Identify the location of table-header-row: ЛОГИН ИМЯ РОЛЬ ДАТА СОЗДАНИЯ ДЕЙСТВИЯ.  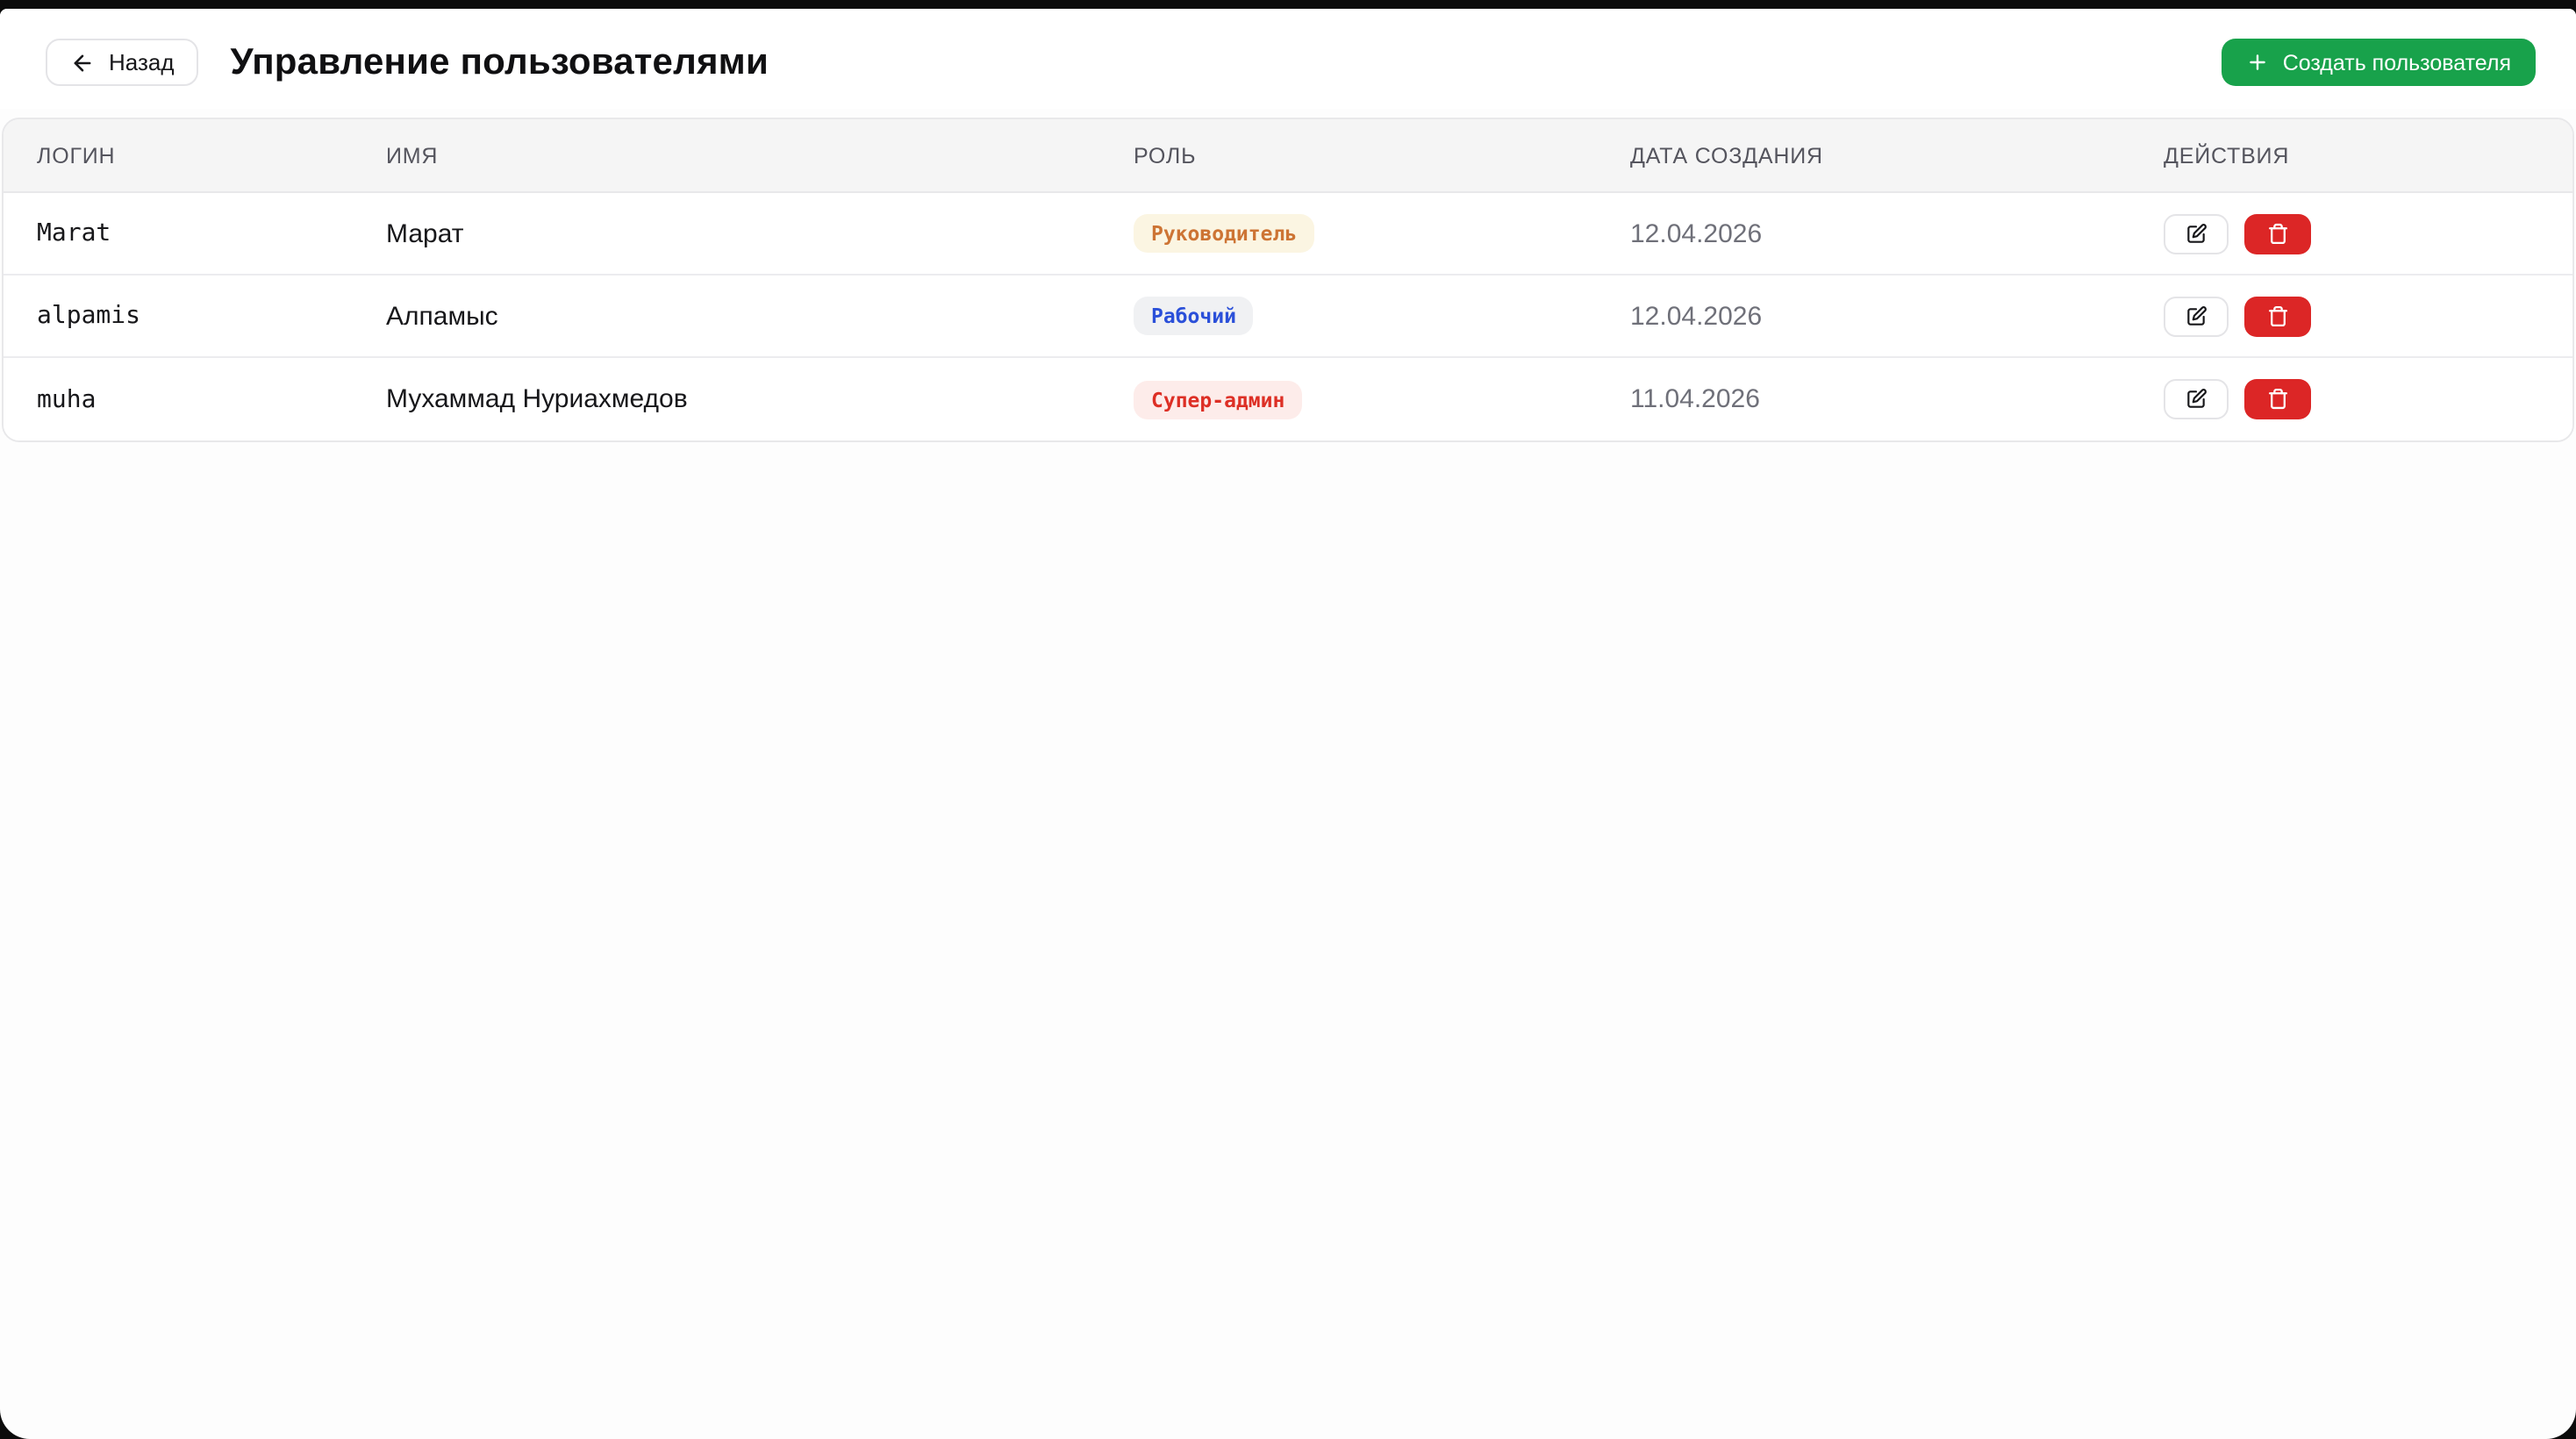
(1288, 156).